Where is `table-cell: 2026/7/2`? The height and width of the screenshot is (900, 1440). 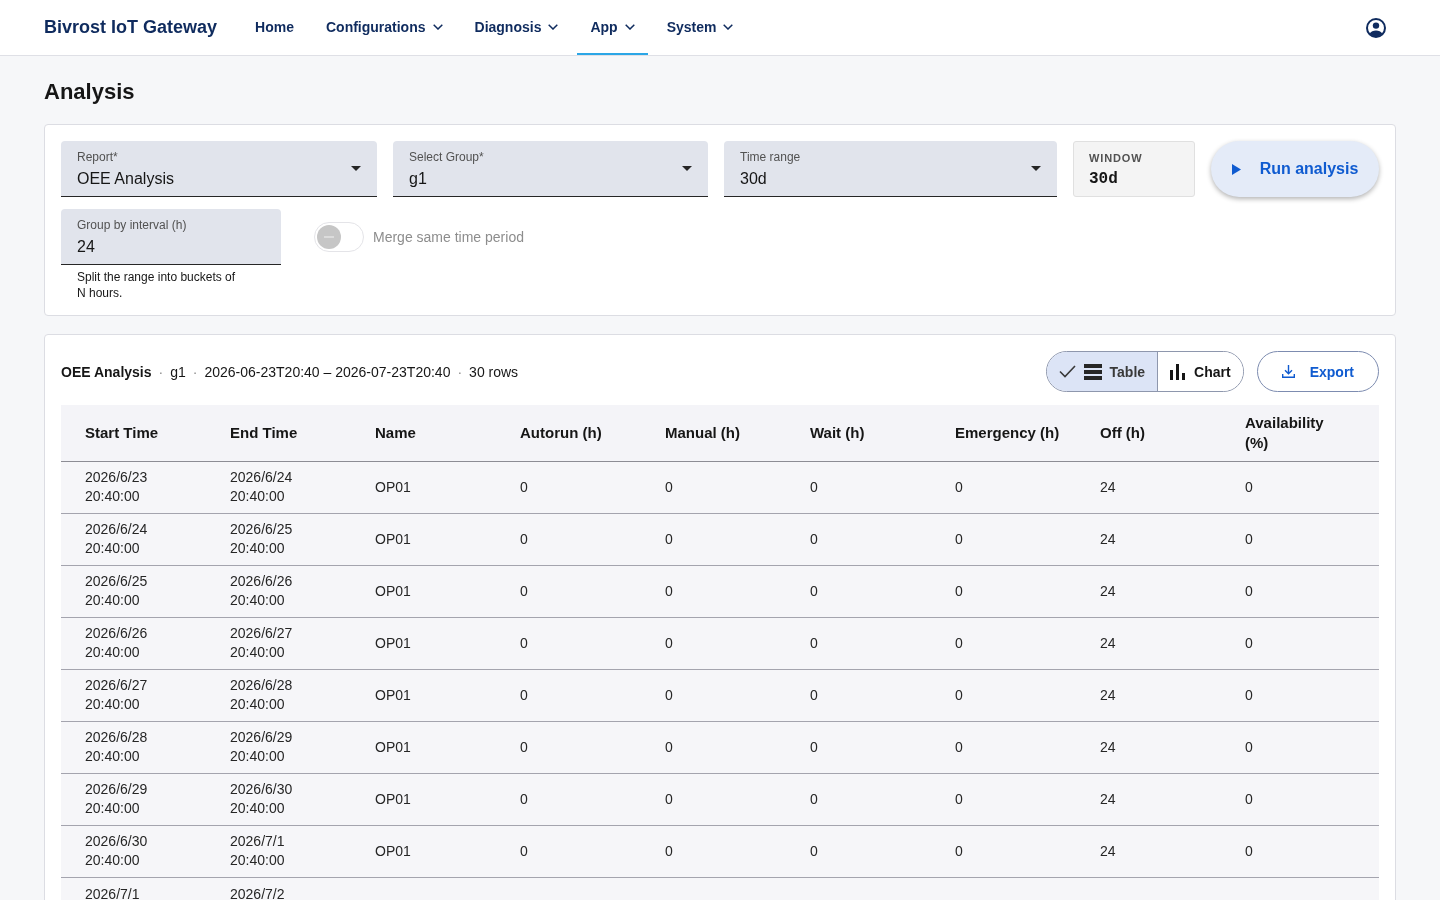
table-cell: 2026/7/2 is located at coordinates (257, 892).